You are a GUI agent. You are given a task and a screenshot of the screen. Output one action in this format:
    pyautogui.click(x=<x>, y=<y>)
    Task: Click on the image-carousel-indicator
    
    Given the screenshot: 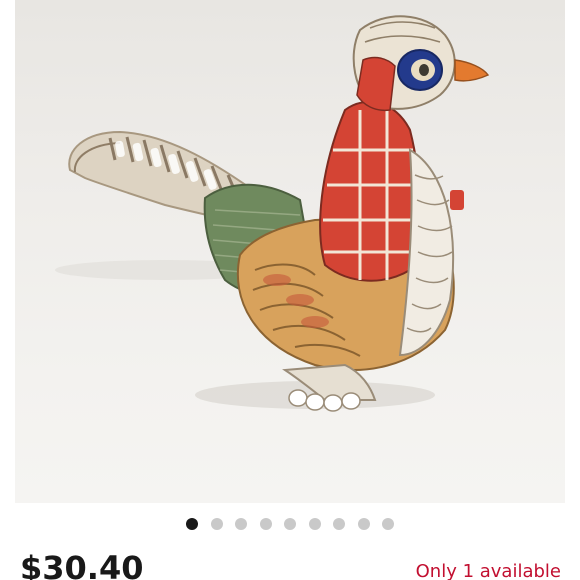 What is the action you would take?
    pyautogui.click(x=290, y=524)
    